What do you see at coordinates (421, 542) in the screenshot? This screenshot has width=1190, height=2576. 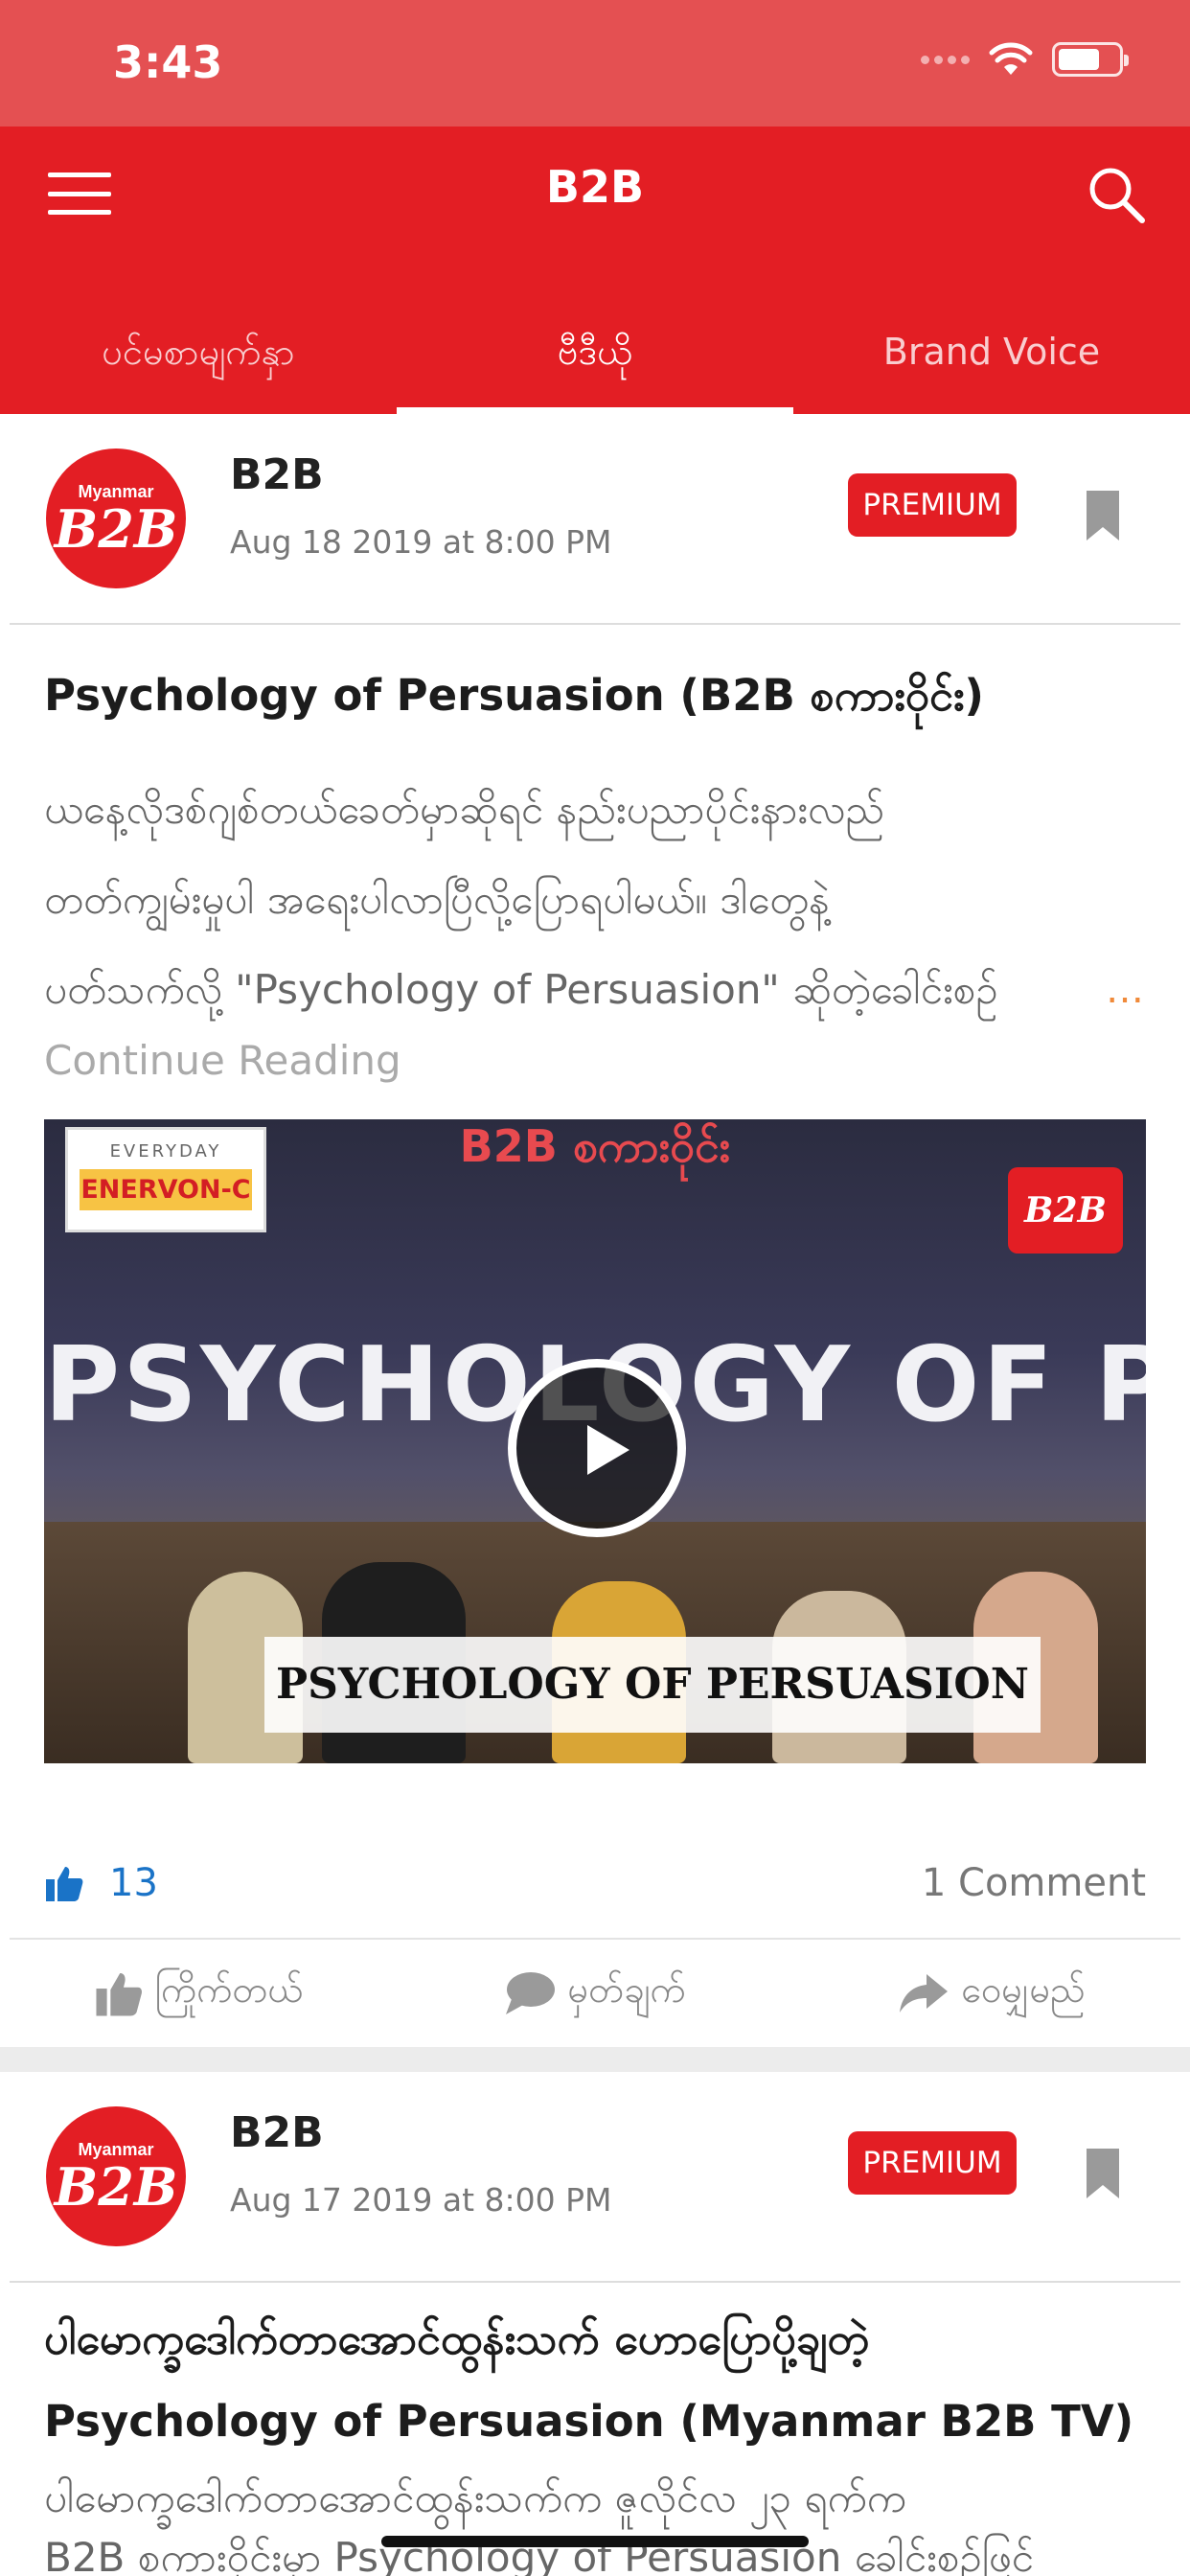 I see `post-date: Aug 18 2019 at 8:00 PM` at bounding box center [421, 542].